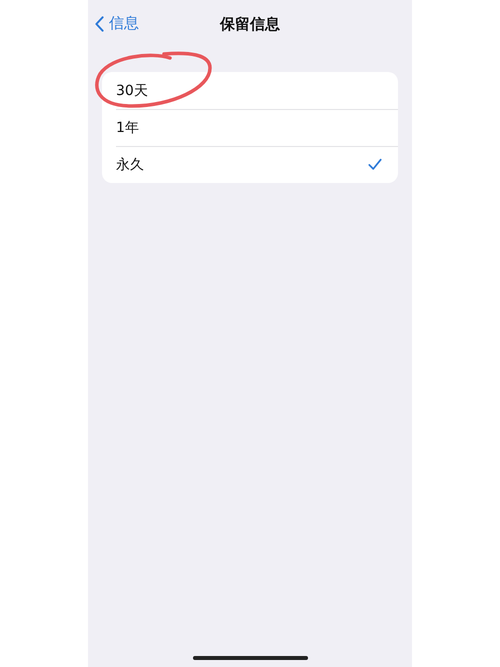 Image resolution: width=500 pixels, height=667 pixels. I want to click on chevron-left-icon, so click(99, 24).